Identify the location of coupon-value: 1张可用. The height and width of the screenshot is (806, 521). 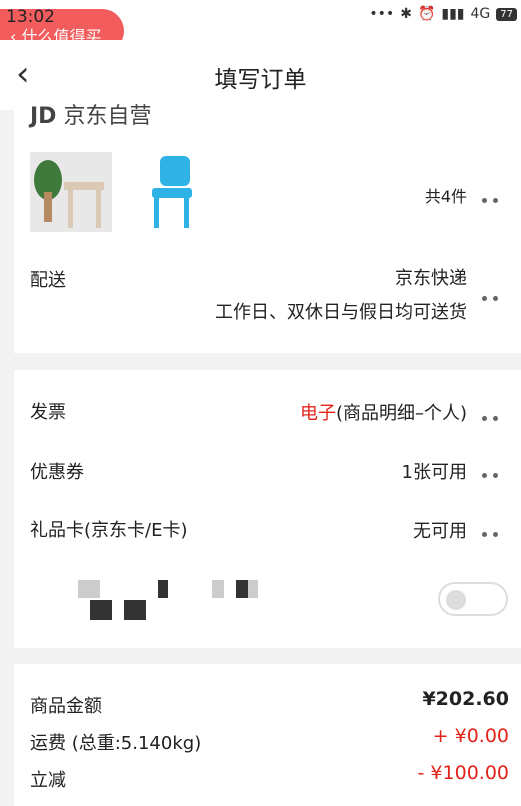
(434, 471).